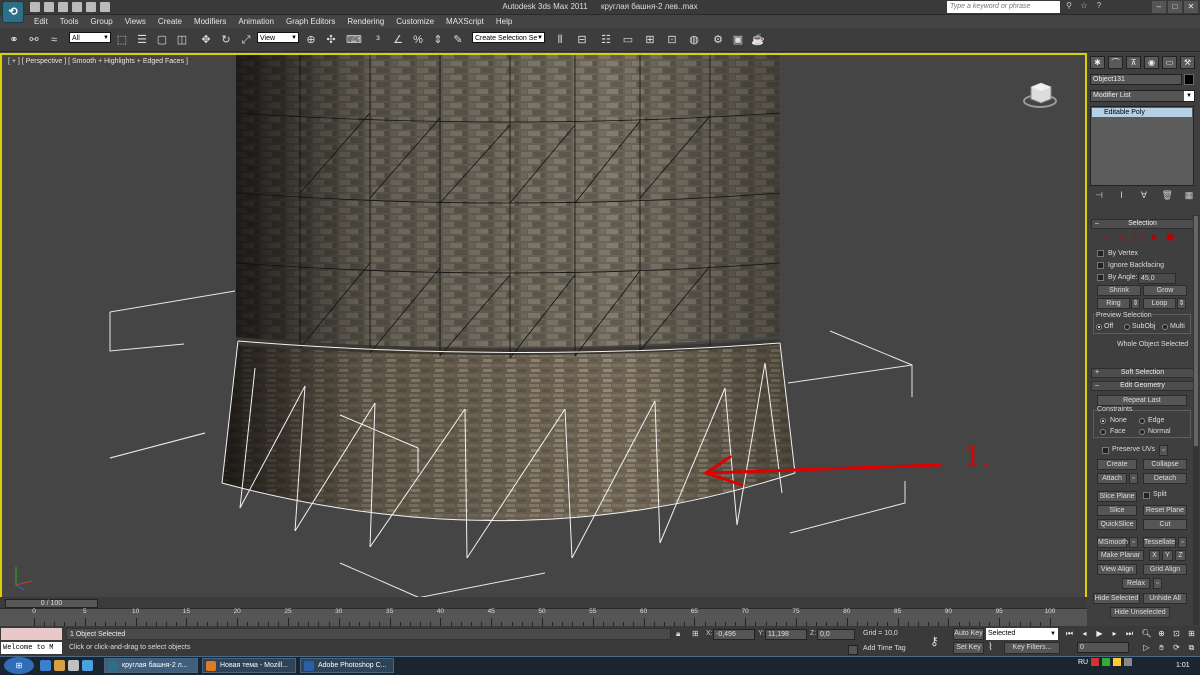 The height and width of the screenshot is (675, 1200). What do you see at coordinates (122, 40) in the screenshot?
I see `select-object-icon: ⬚` at bounding box center [122, 40].